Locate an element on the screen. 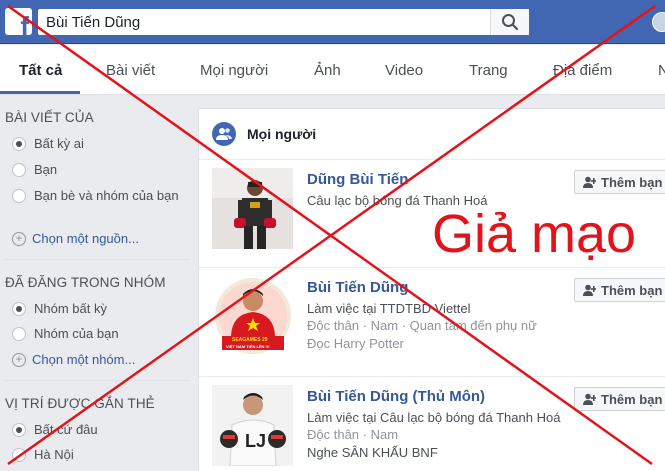 Image resolution: width=665 pixels, height=471 pixels. tab-all: Tất cả is located at coordinates (40, 70).